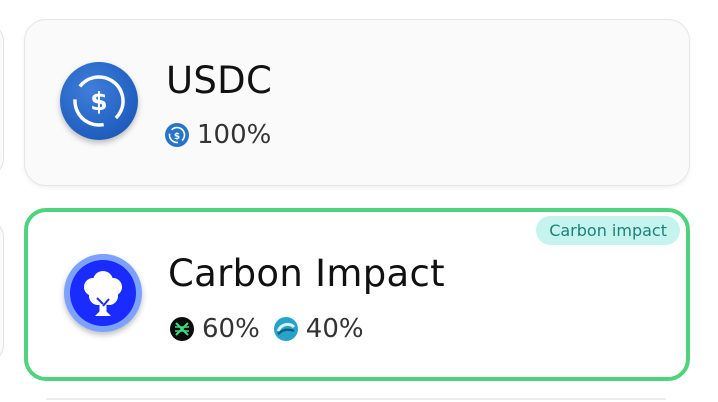 Image resolution: width=718 pixels, height=402 pixels. Describe the element at coordinates (231, 329) in the screenshot. I see `allocation-percent: 60%` at that location.